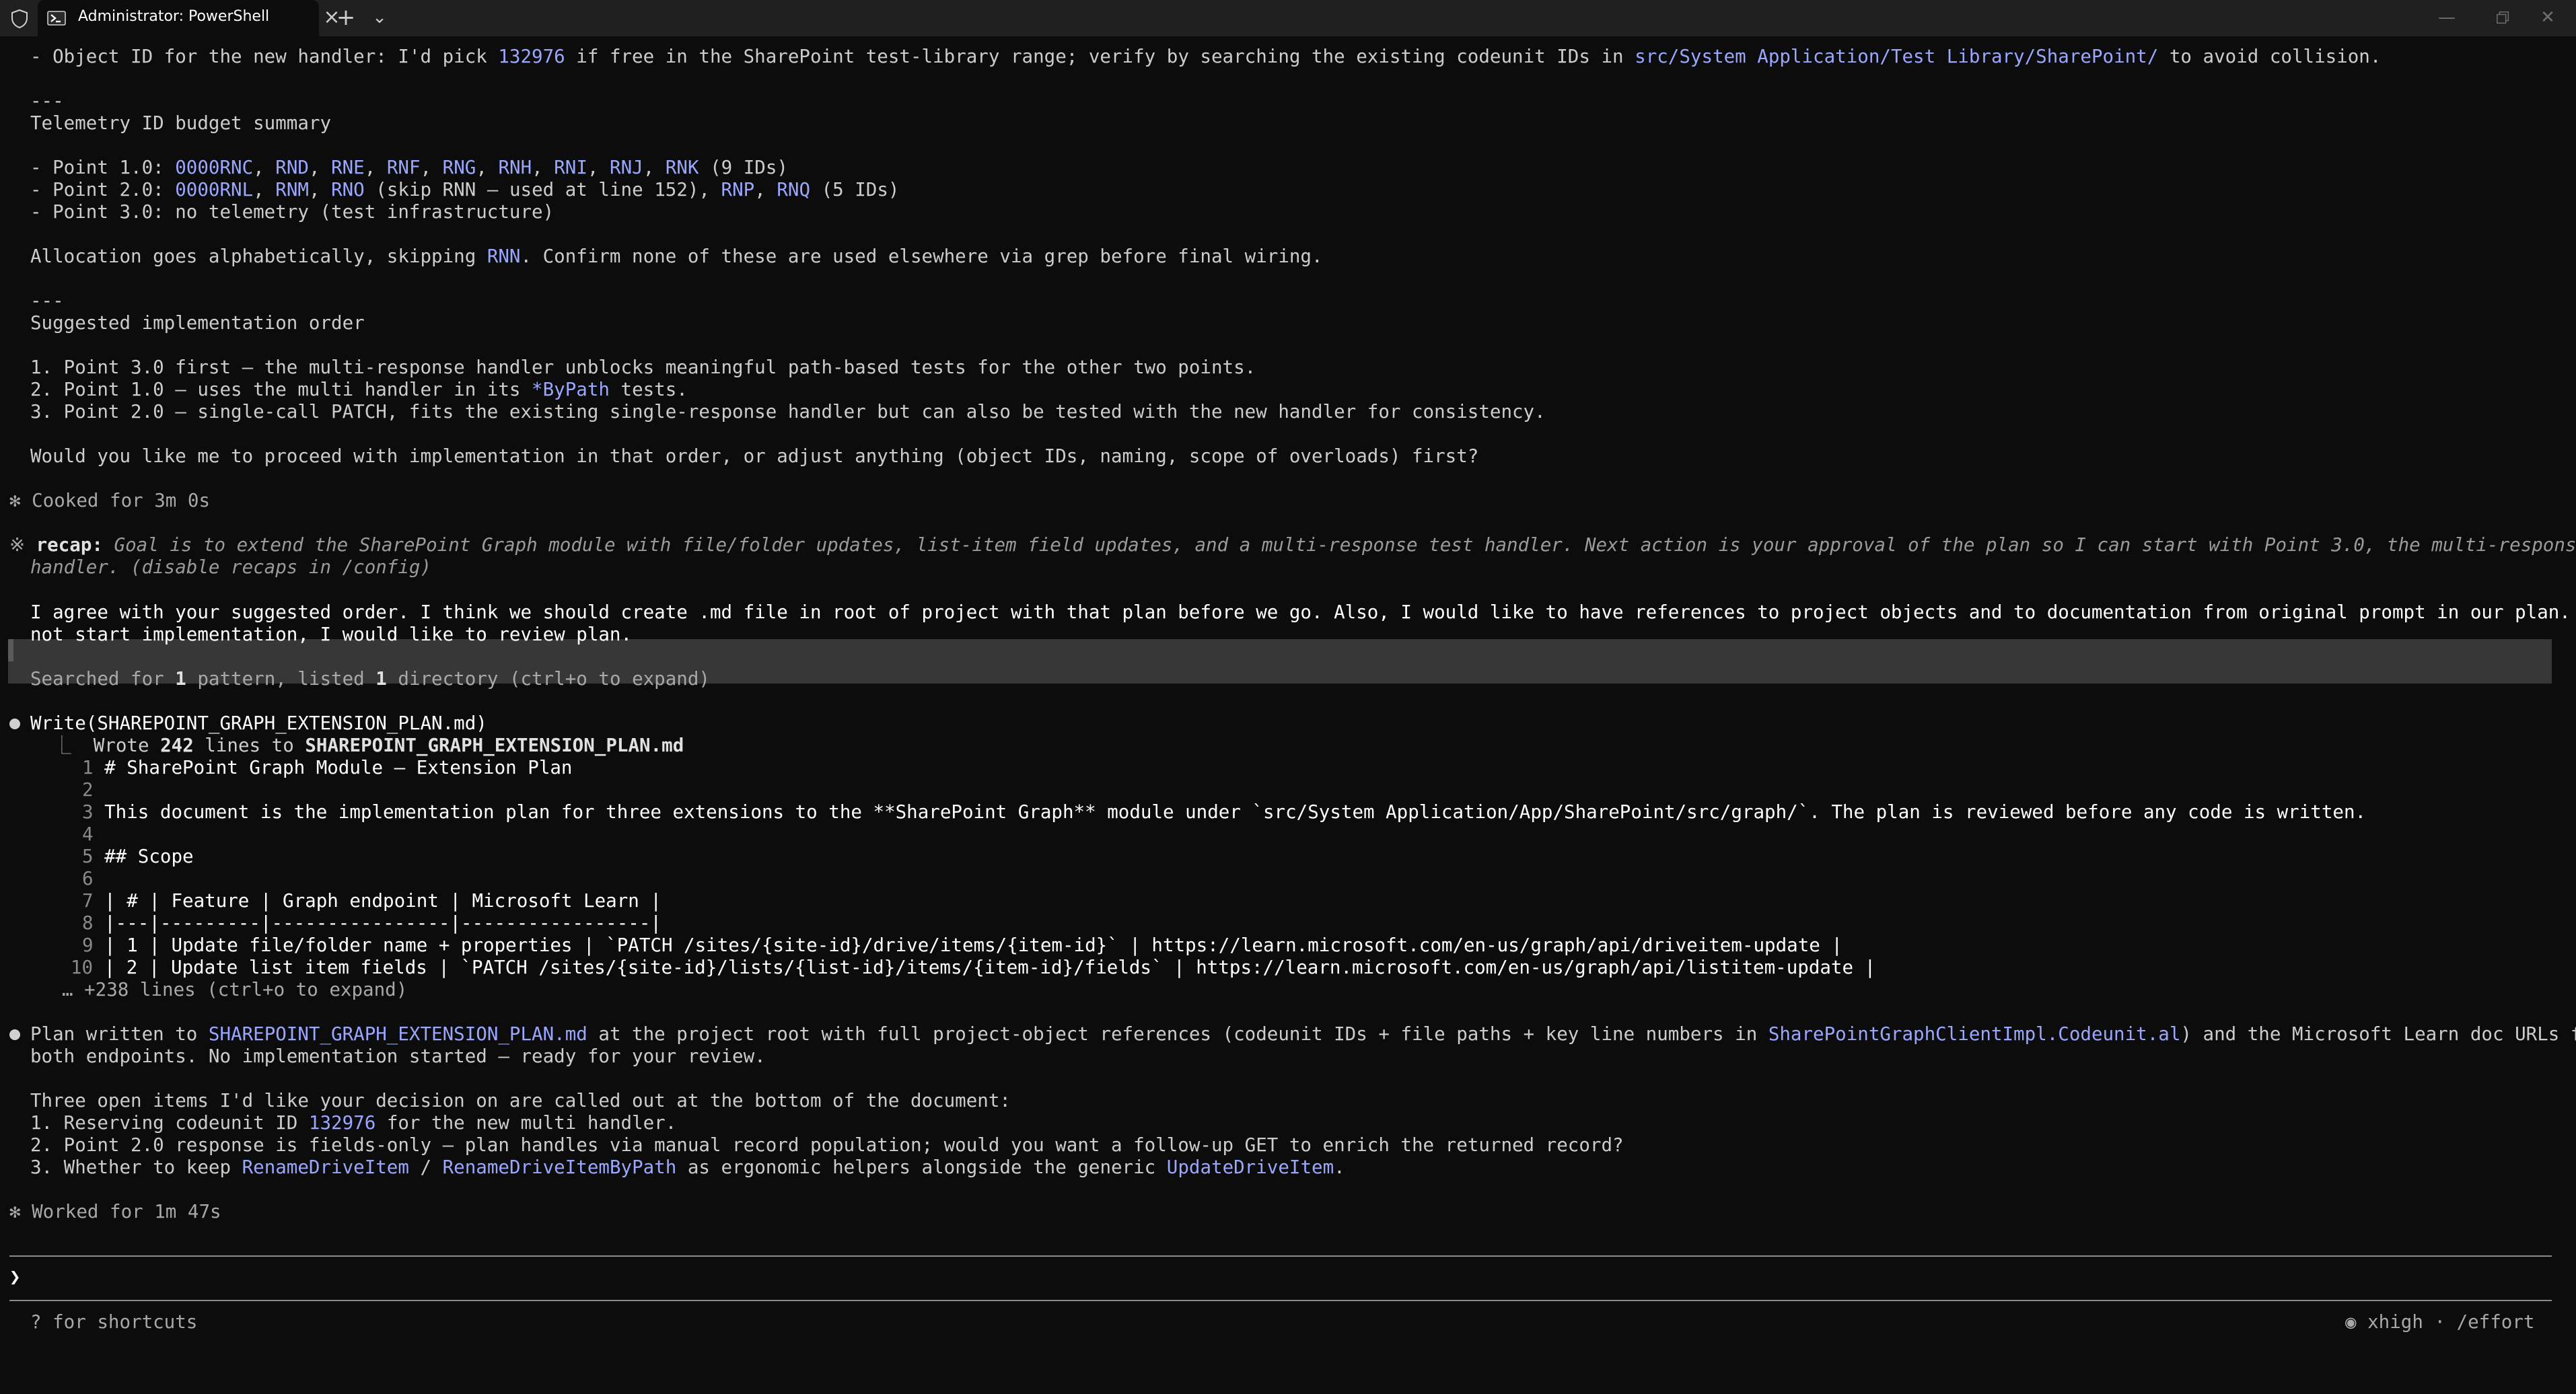 This screenshot has width=2576, height=1394. Describe the element at coordinates (2547, 18) in the screenshot. I see `close-window-icon: ✕` at that location.